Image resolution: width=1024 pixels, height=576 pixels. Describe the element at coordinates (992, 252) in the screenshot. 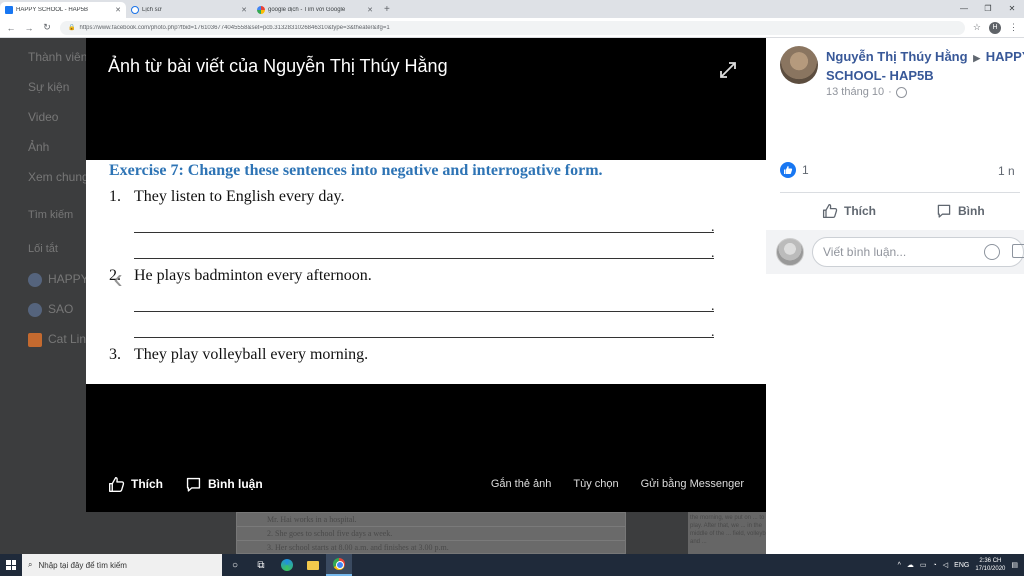

I see `emoji-icon` at that location.